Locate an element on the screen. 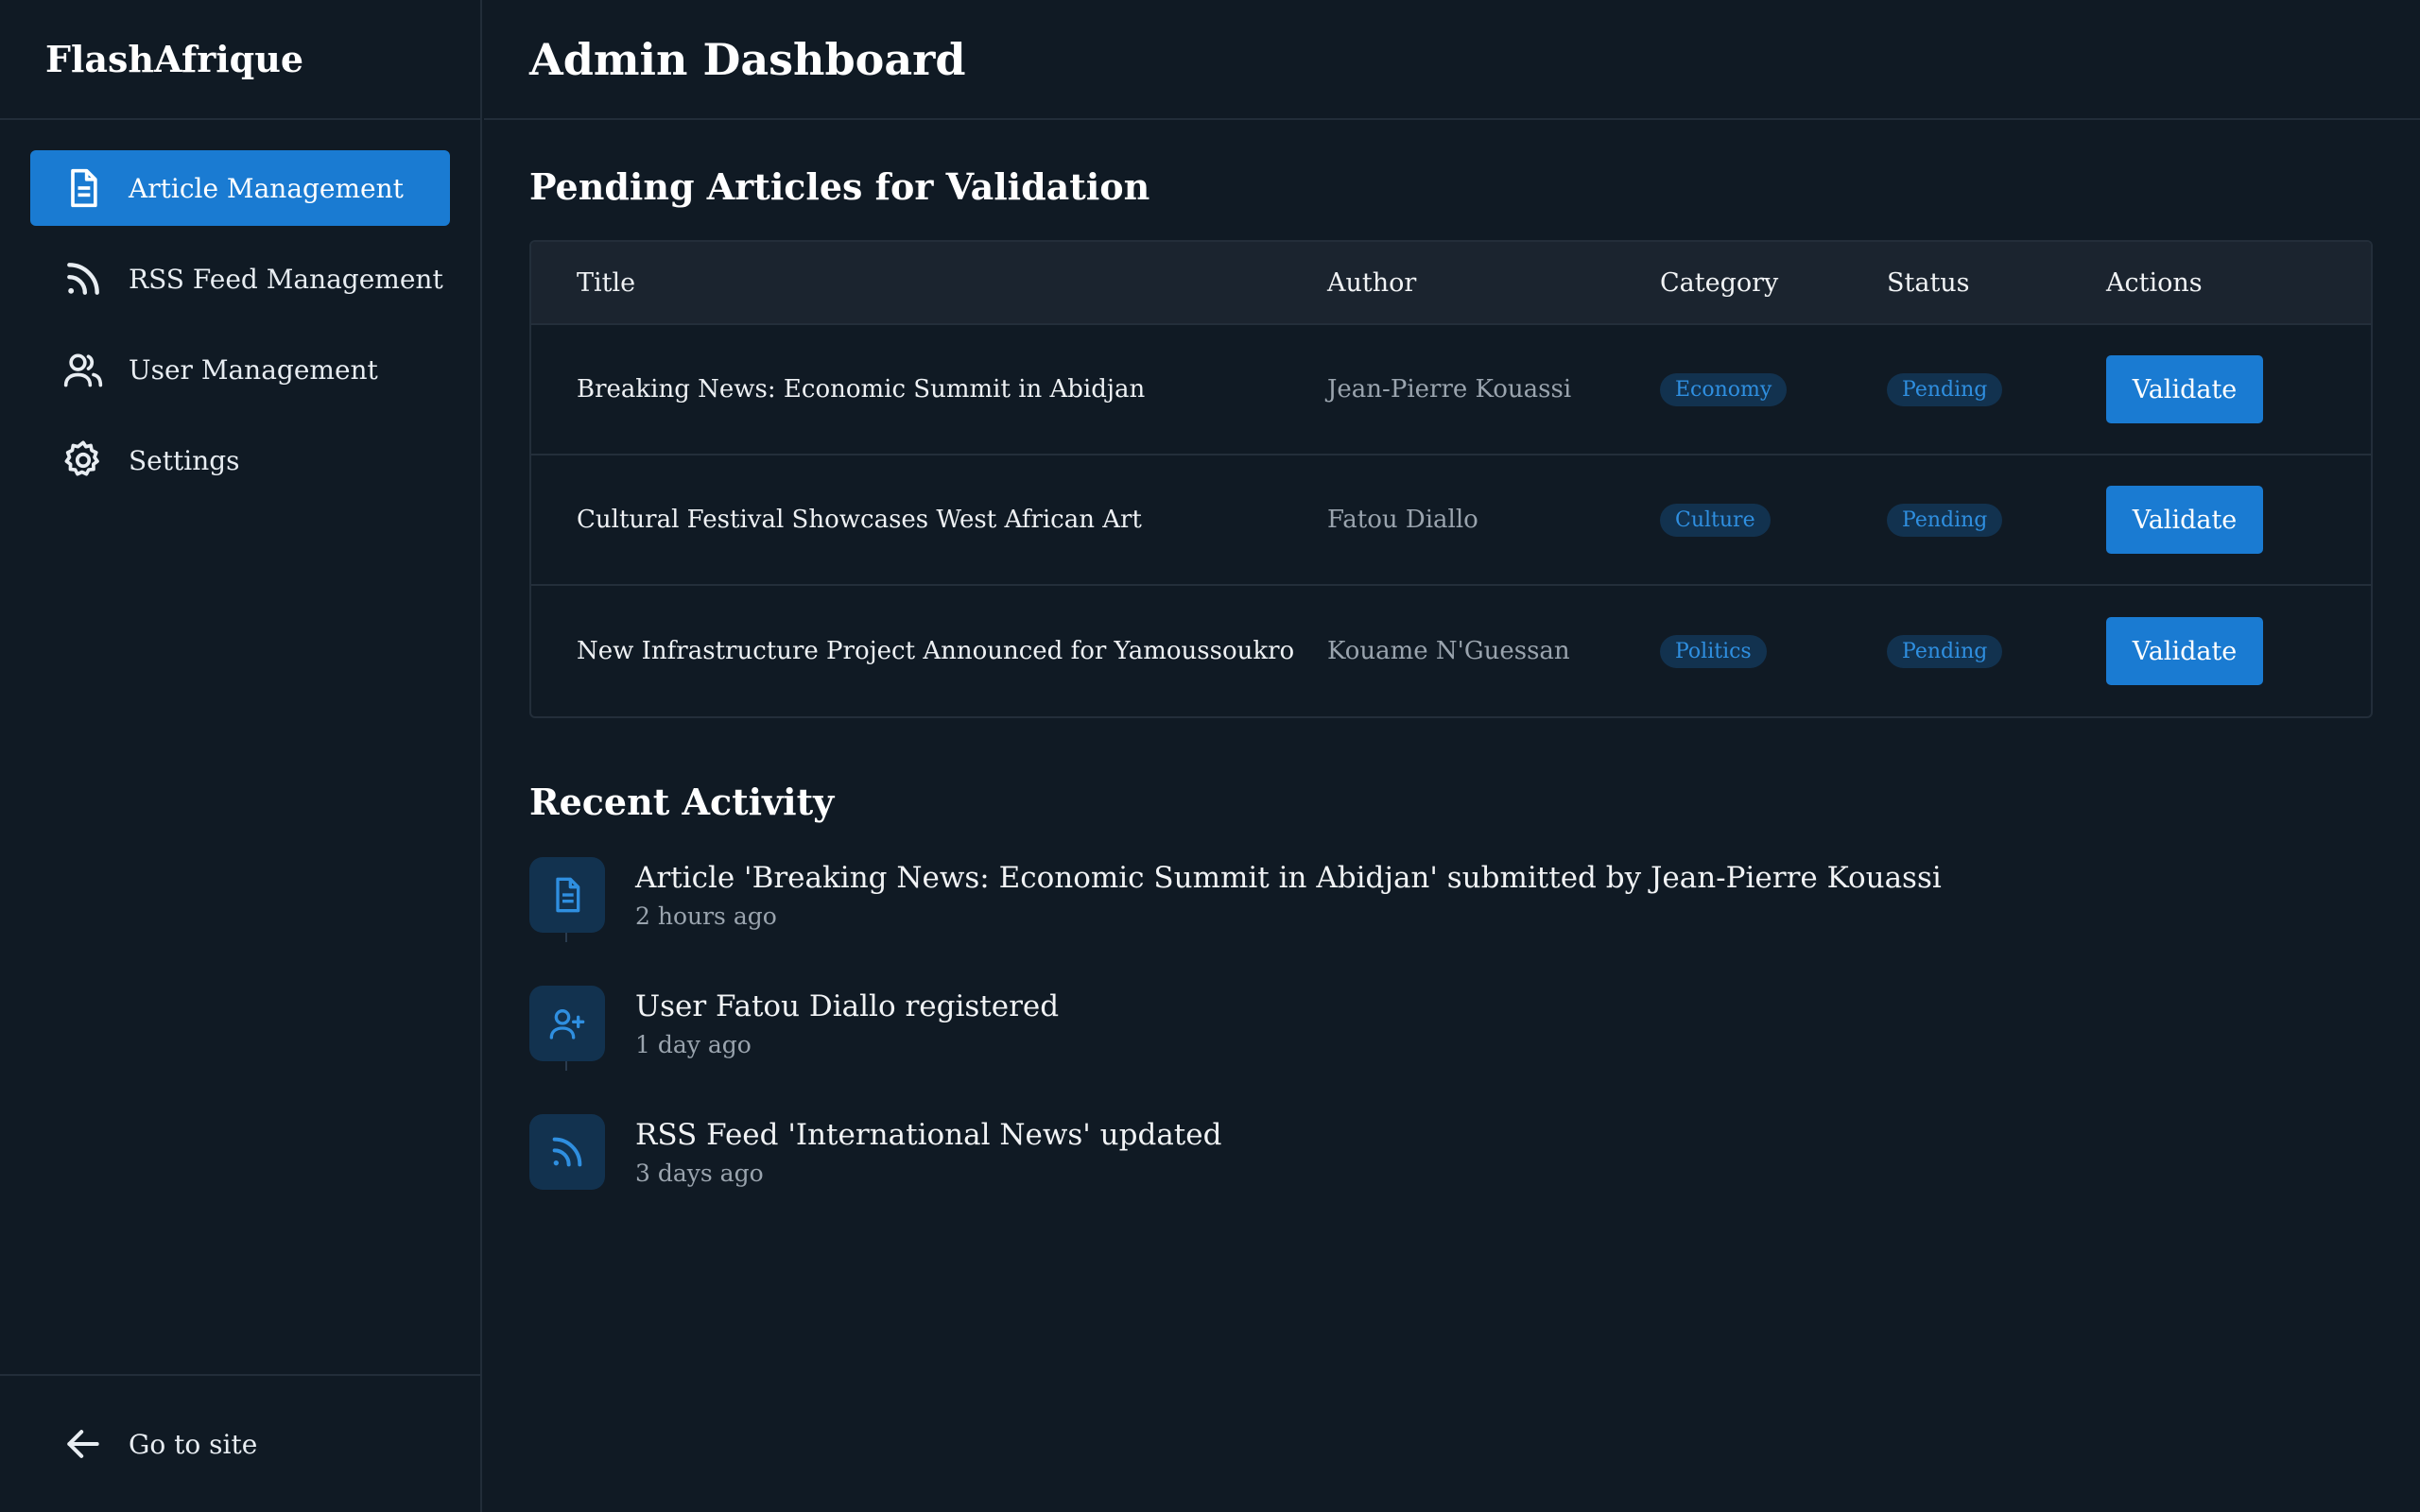 The image size is (2420, 1512). article-author: Fatou Diallo is located at coordinates (1402, 520).